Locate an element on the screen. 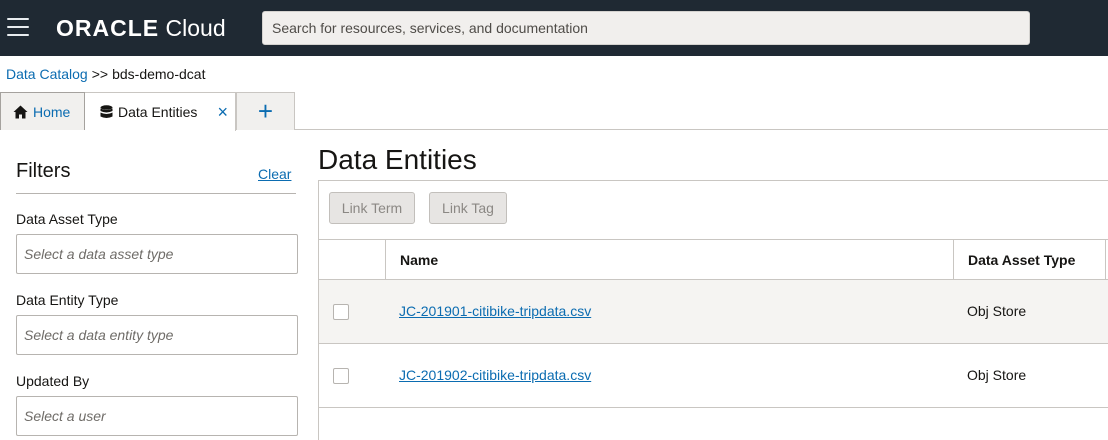  hamburger-menu-icon is located at coordinates (18, 27).